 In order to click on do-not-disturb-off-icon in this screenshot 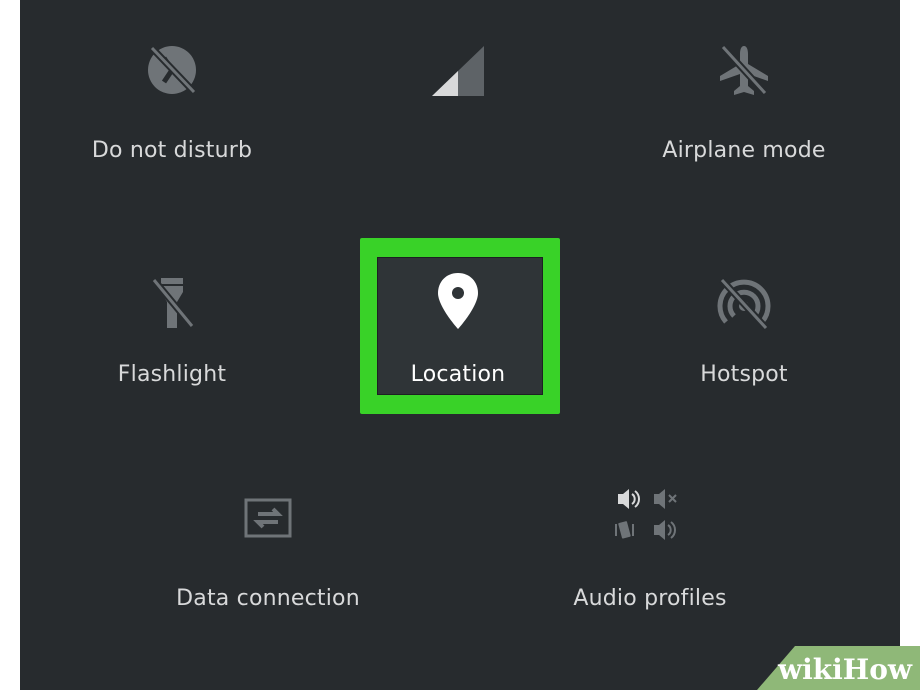, I will do `click(172, 70)`.